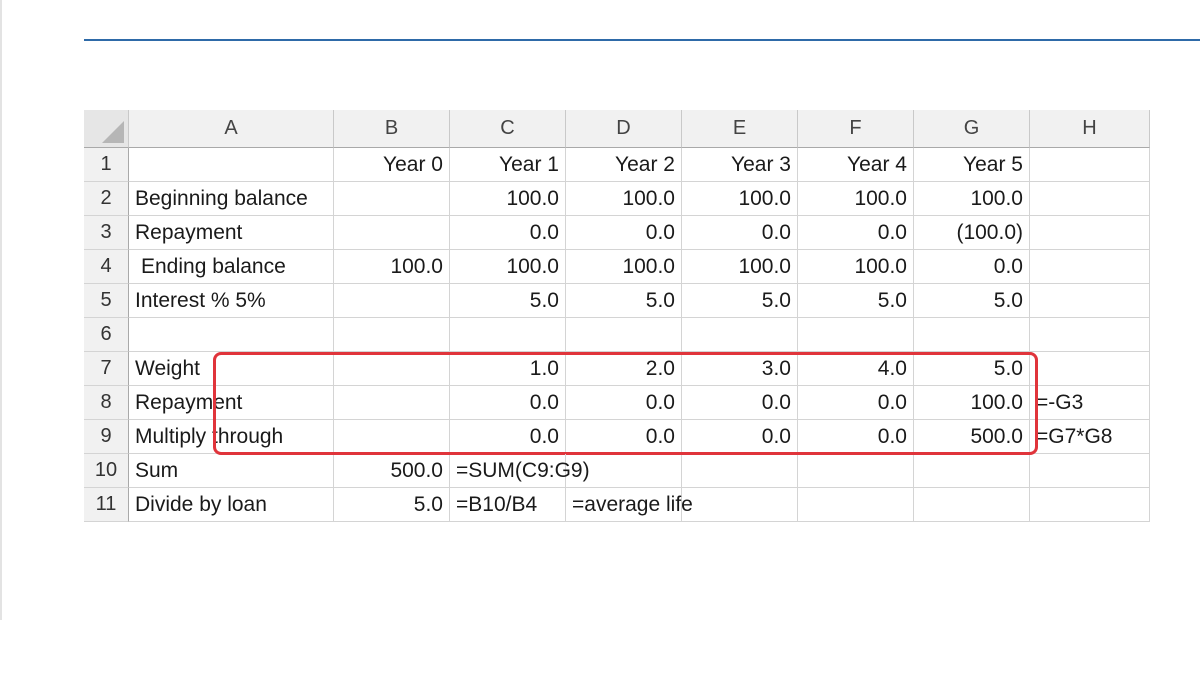 This screenshot has width=1200, height=675. What do you see at coordinates (1090, 267) in the screenshot?
I see `cell-H4` at bounding box center [1090, 267].